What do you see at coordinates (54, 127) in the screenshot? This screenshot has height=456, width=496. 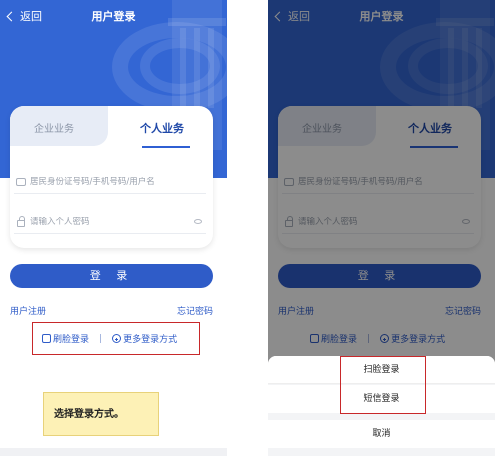 I see `tab-enterprise: 企业业务` at bounding box center [54, 127].